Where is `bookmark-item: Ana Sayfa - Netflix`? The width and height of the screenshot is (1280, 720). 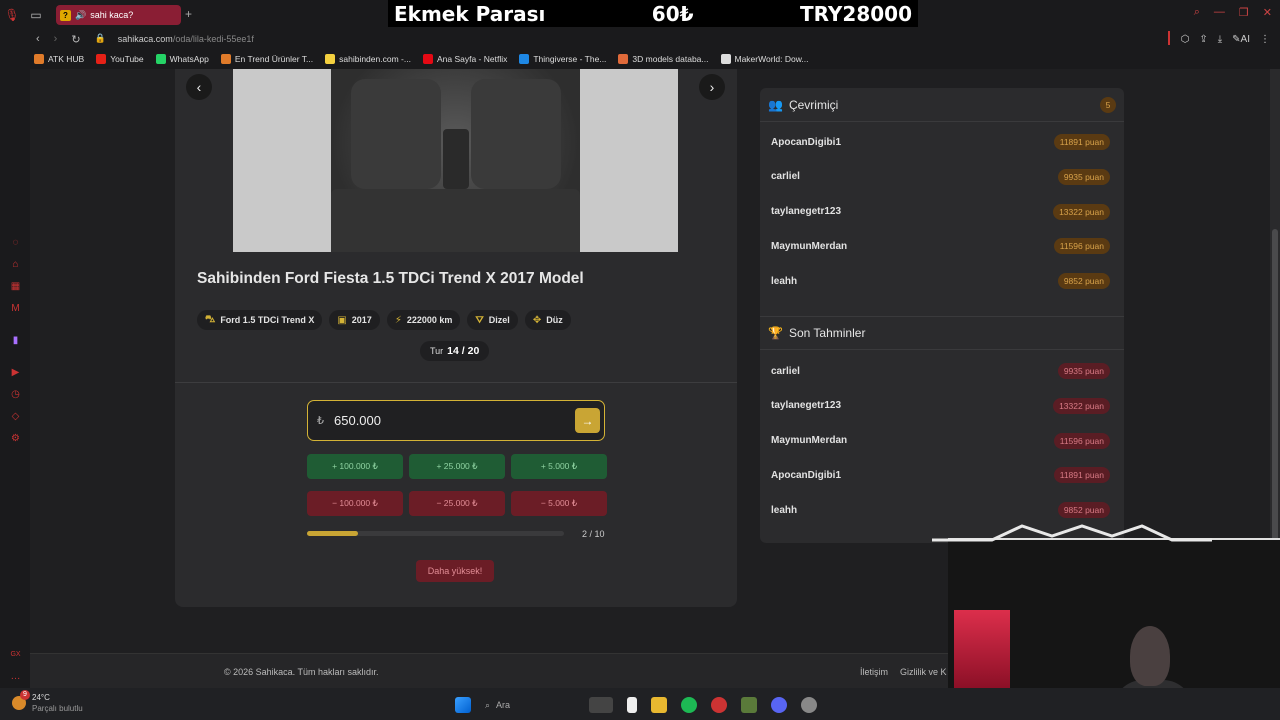 bookmark-item: Ana Sayfa - Netflix is located at coordinates (464, 59).